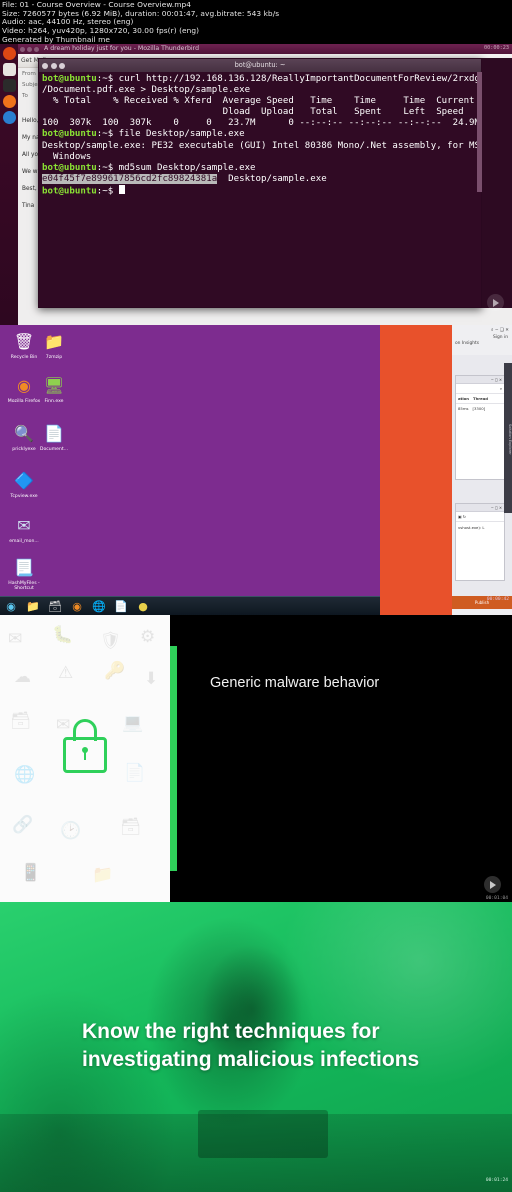  I want to click on desktop-icon-hashmyfiles: 📃 HashMyFiles - Shortcut, so click(24, 574).